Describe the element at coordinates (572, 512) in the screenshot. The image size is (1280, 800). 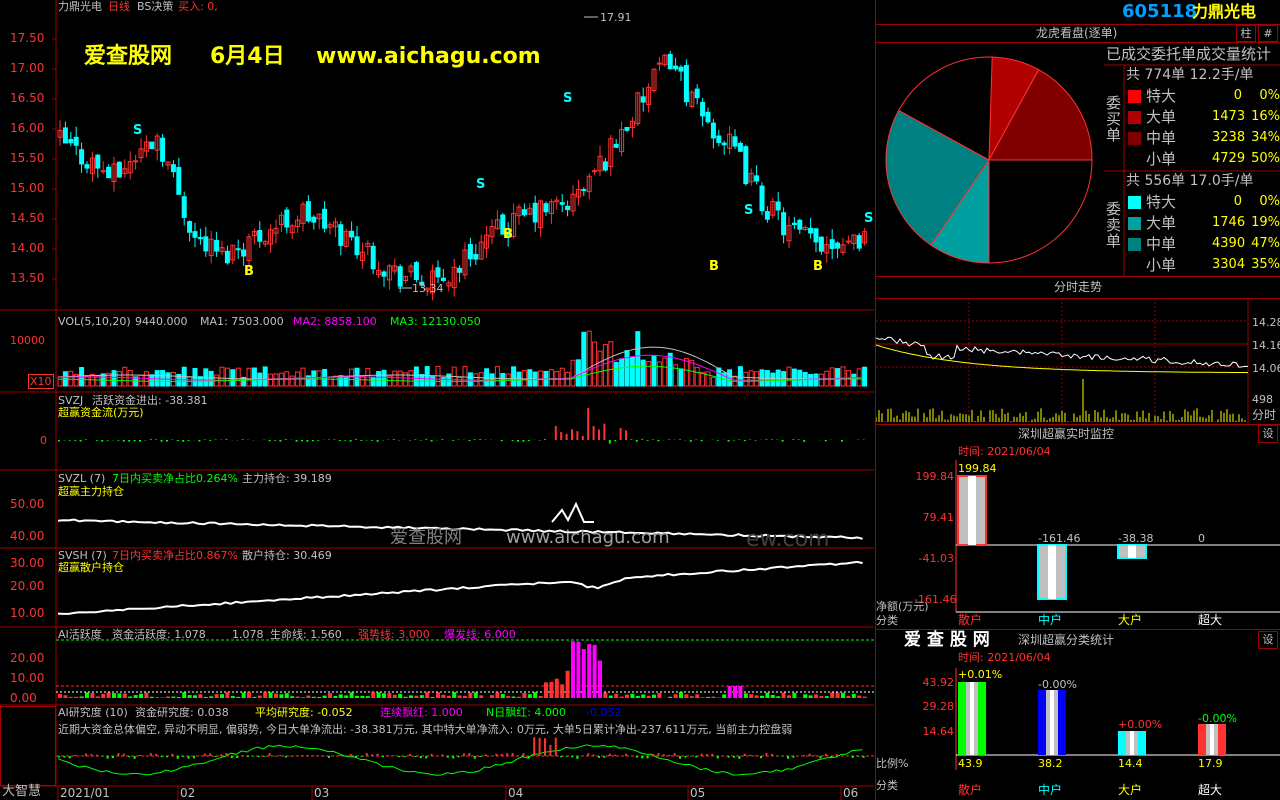
I see `svzl-spike` at that location.